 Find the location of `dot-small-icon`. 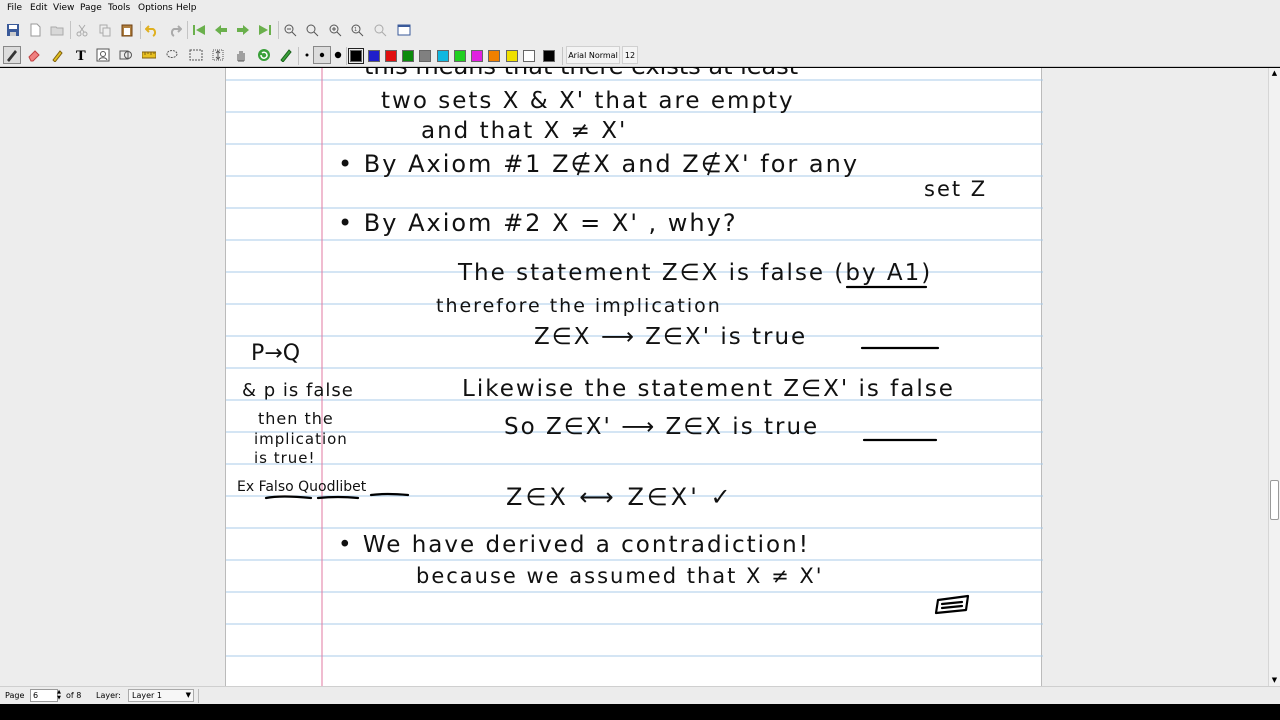

dot-small-icon is located at coordinates (307, 55).